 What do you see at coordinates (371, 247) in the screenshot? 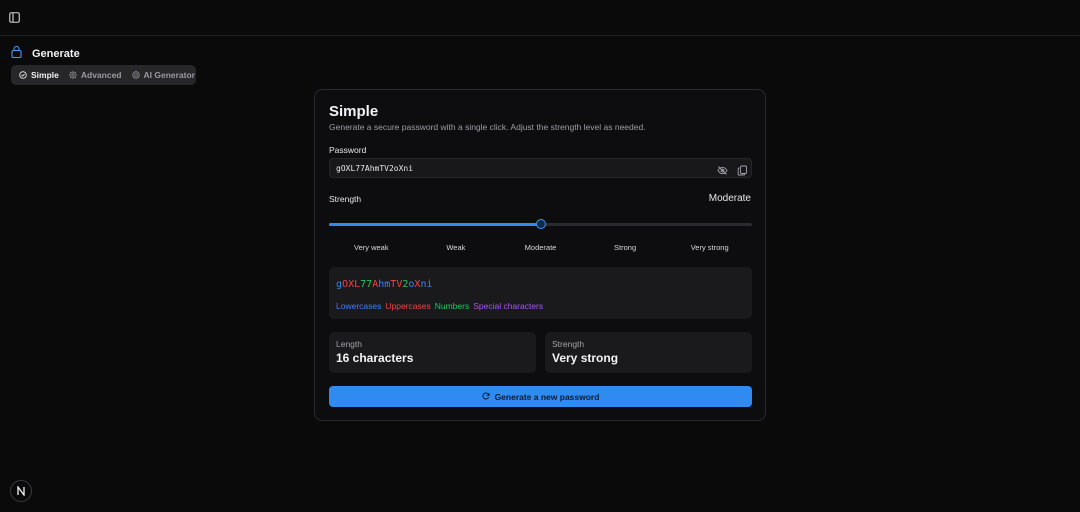
I see `strength-level-label: Very weak` at bounding box center [371, 247].